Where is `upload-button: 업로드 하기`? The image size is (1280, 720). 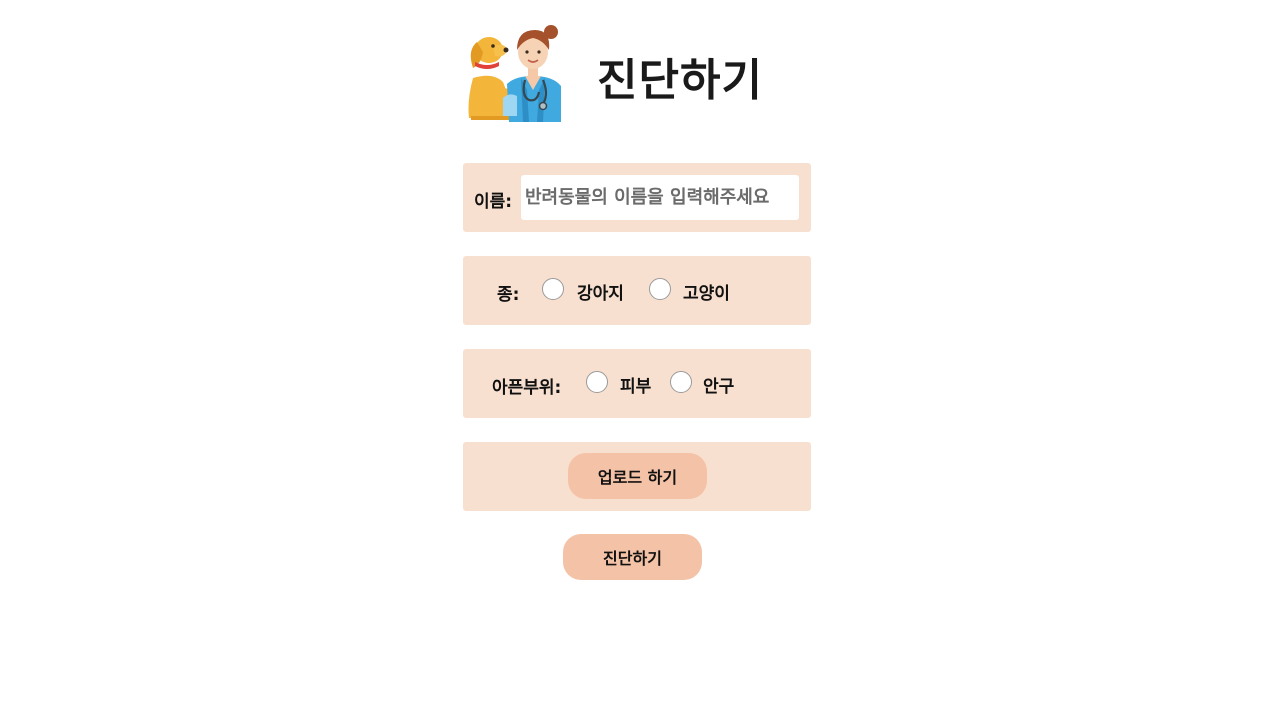
upload-button: 업로드 하기 is located at coordinates (637, 476).